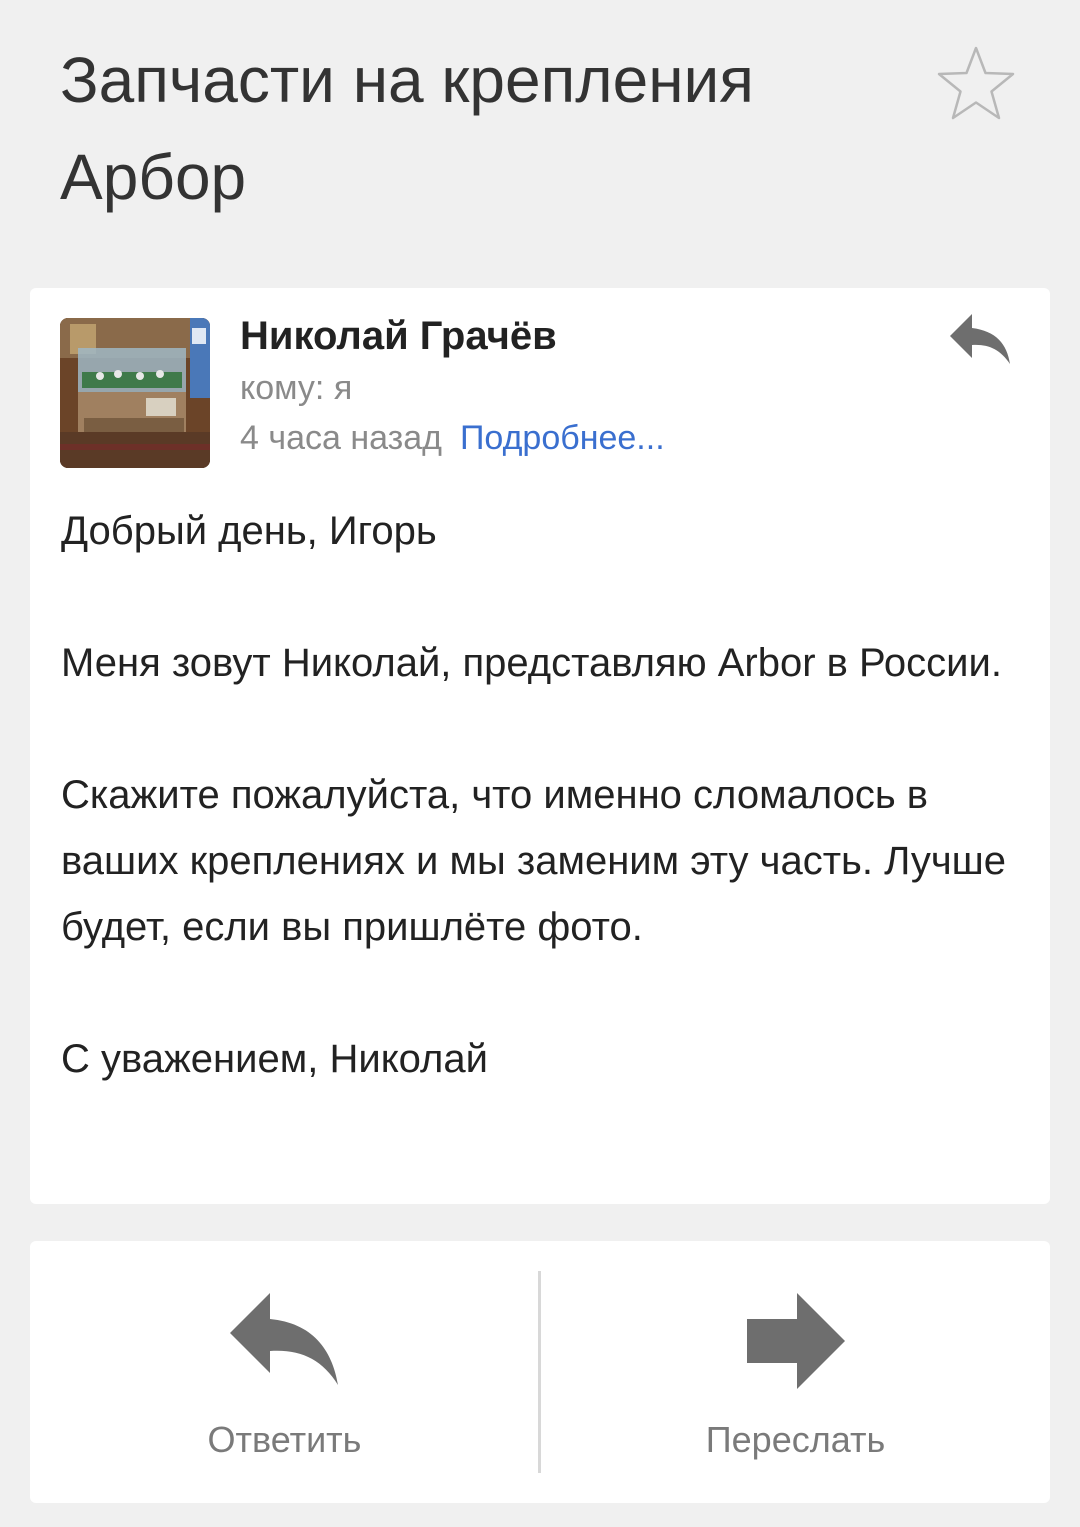  I want to click on star-icon, so click(976, 82).